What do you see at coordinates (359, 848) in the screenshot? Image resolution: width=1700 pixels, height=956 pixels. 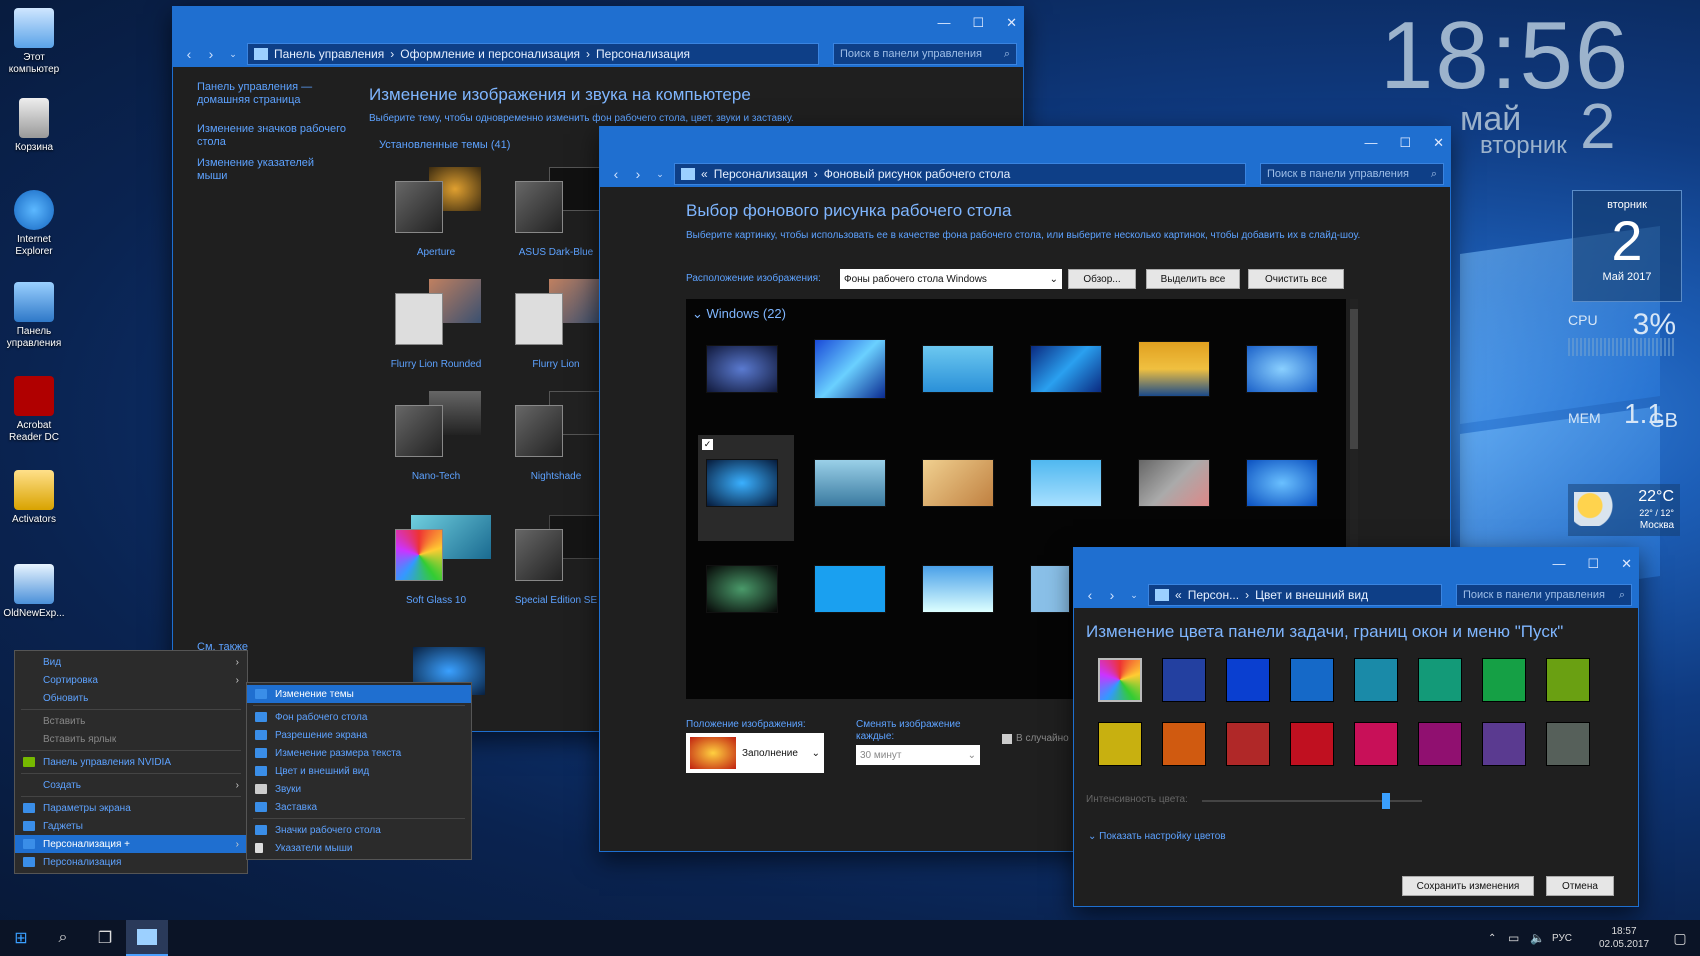 I see `submenu-item-mouse-pointers: Указатели мыши` at bounding box center [359, 848].